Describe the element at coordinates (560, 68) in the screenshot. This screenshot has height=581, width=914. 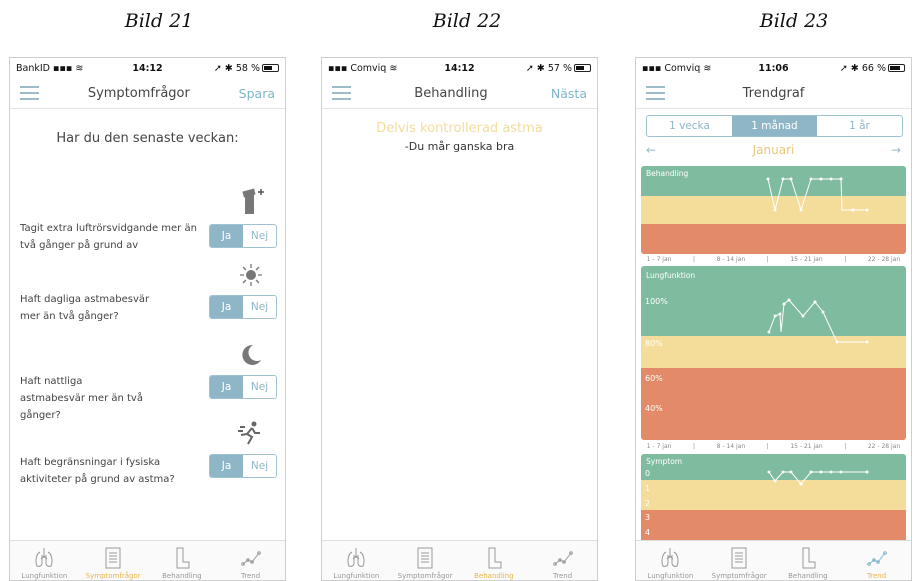
I see `battery-percent: 57 %` at that location.